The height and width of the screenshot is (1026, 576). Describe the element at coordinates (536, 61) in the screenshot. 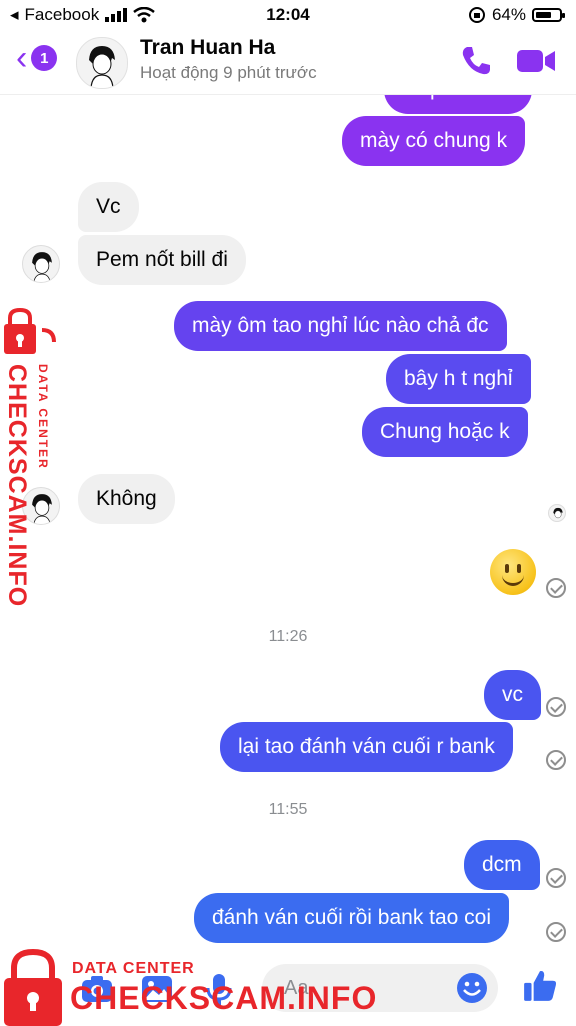

I see `video-camera-icon` at that location.